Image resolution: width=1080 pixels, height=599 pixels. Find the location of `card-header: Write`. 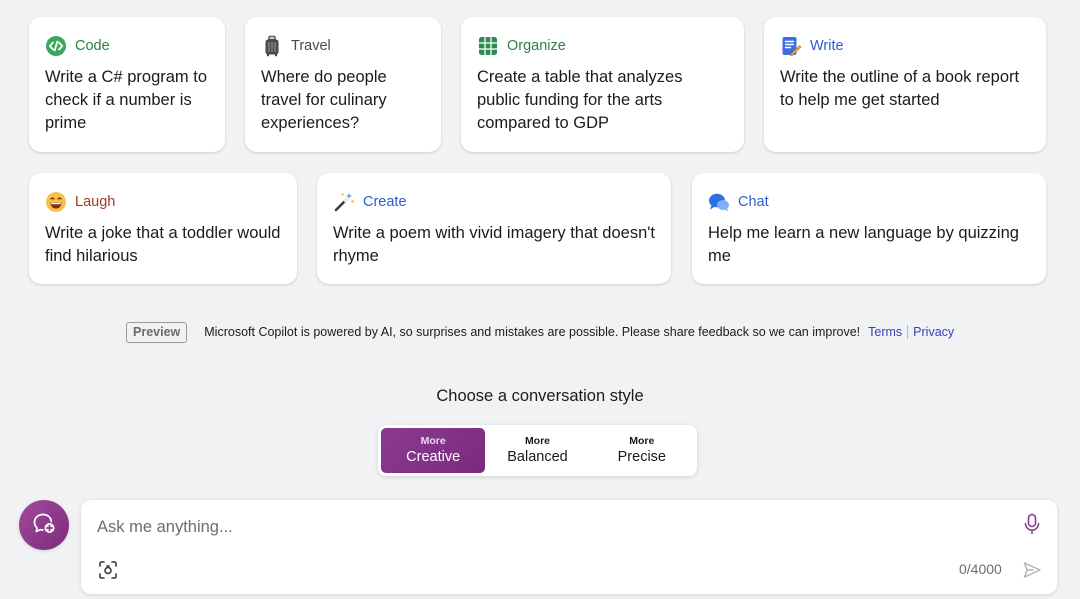

card-header: Write is located at coordinates (905, 46).